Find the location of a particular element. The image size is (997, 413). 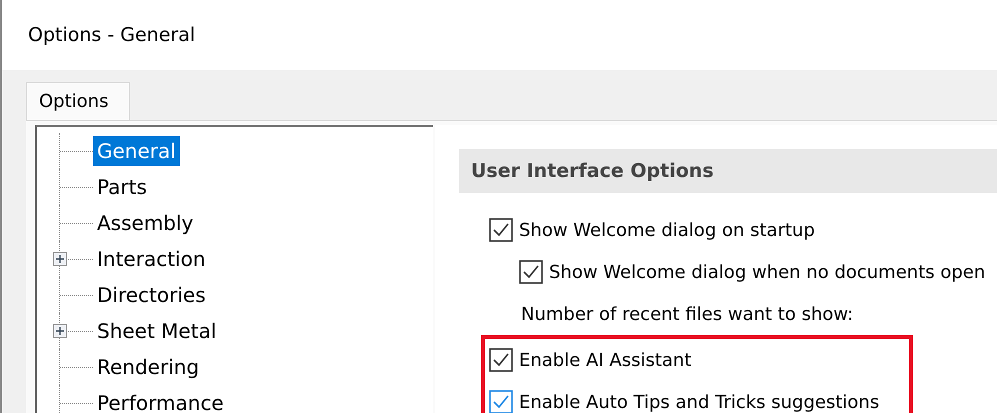

tree-item: Interaction is located at coordinates (151, 259).